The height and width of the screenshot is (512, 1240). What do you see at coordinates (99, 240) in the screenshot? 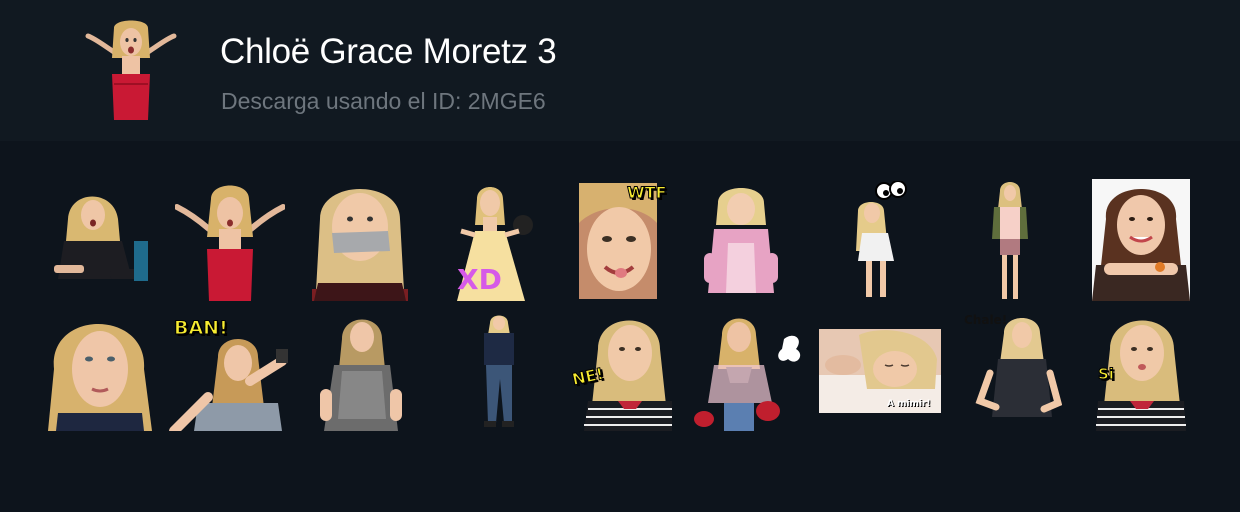
I see `sticker-surprised-seated` at bounding box center [99, 240].